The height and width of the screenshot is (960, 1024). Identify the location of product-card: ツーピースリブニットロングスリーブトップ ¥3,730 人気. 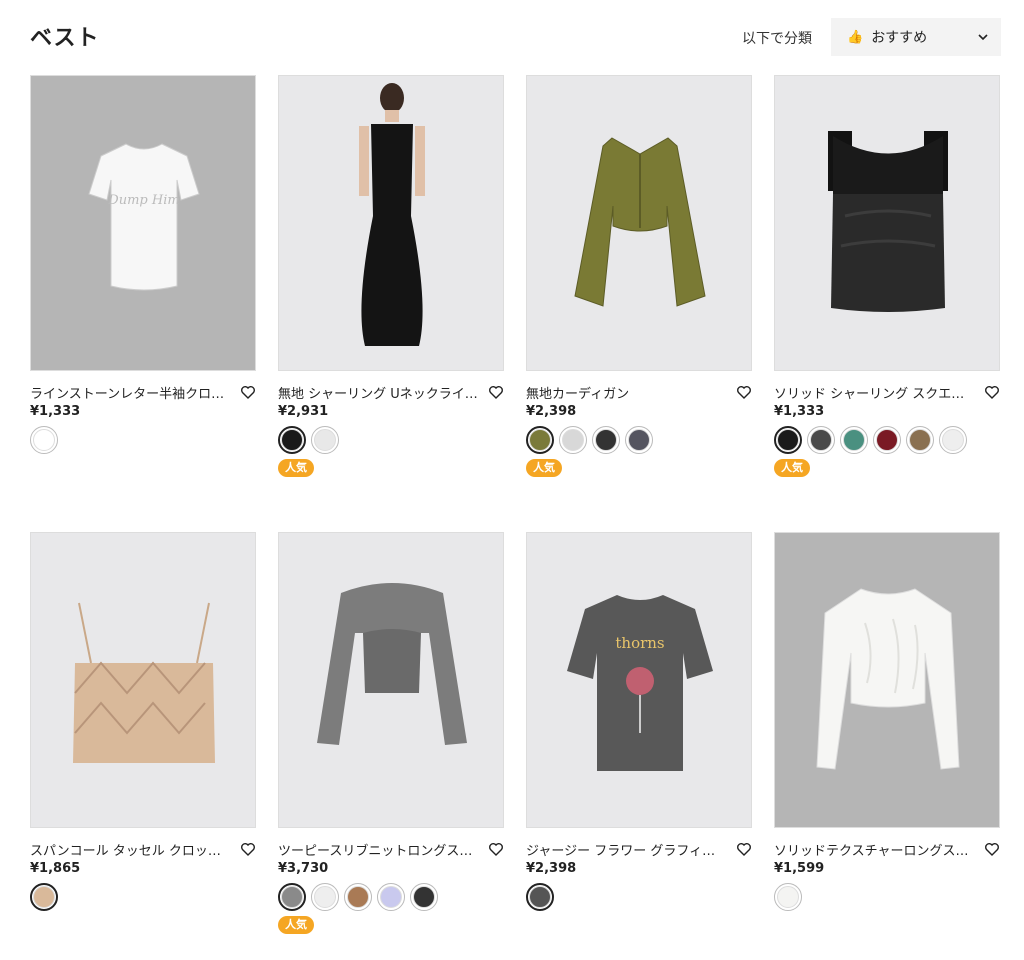
(391, 733).